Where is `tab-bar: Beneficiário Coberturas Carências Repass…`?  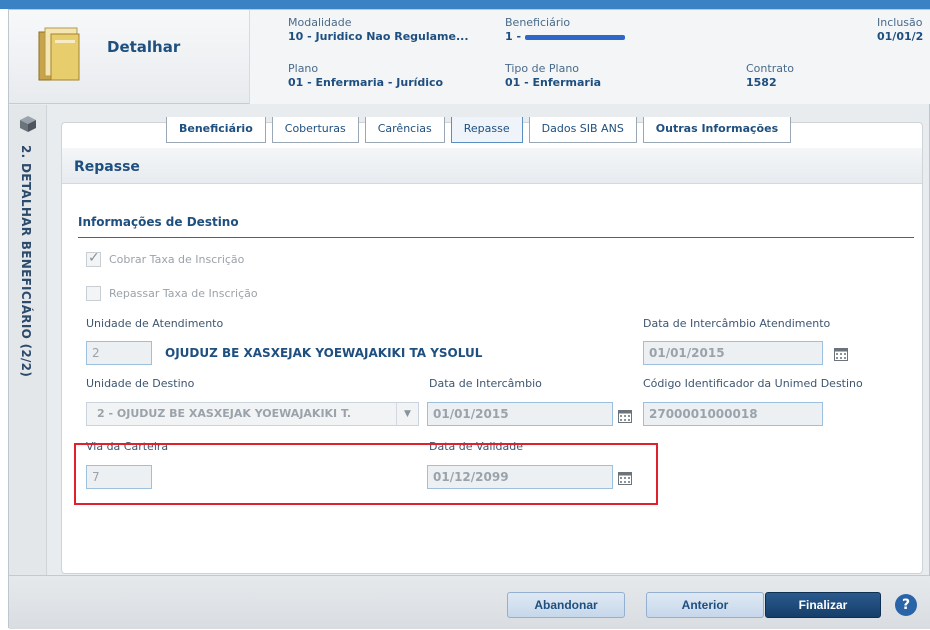
tab-bar: Beneficiário Coberturas Carências Repass… is located at coordinates (479, 131).